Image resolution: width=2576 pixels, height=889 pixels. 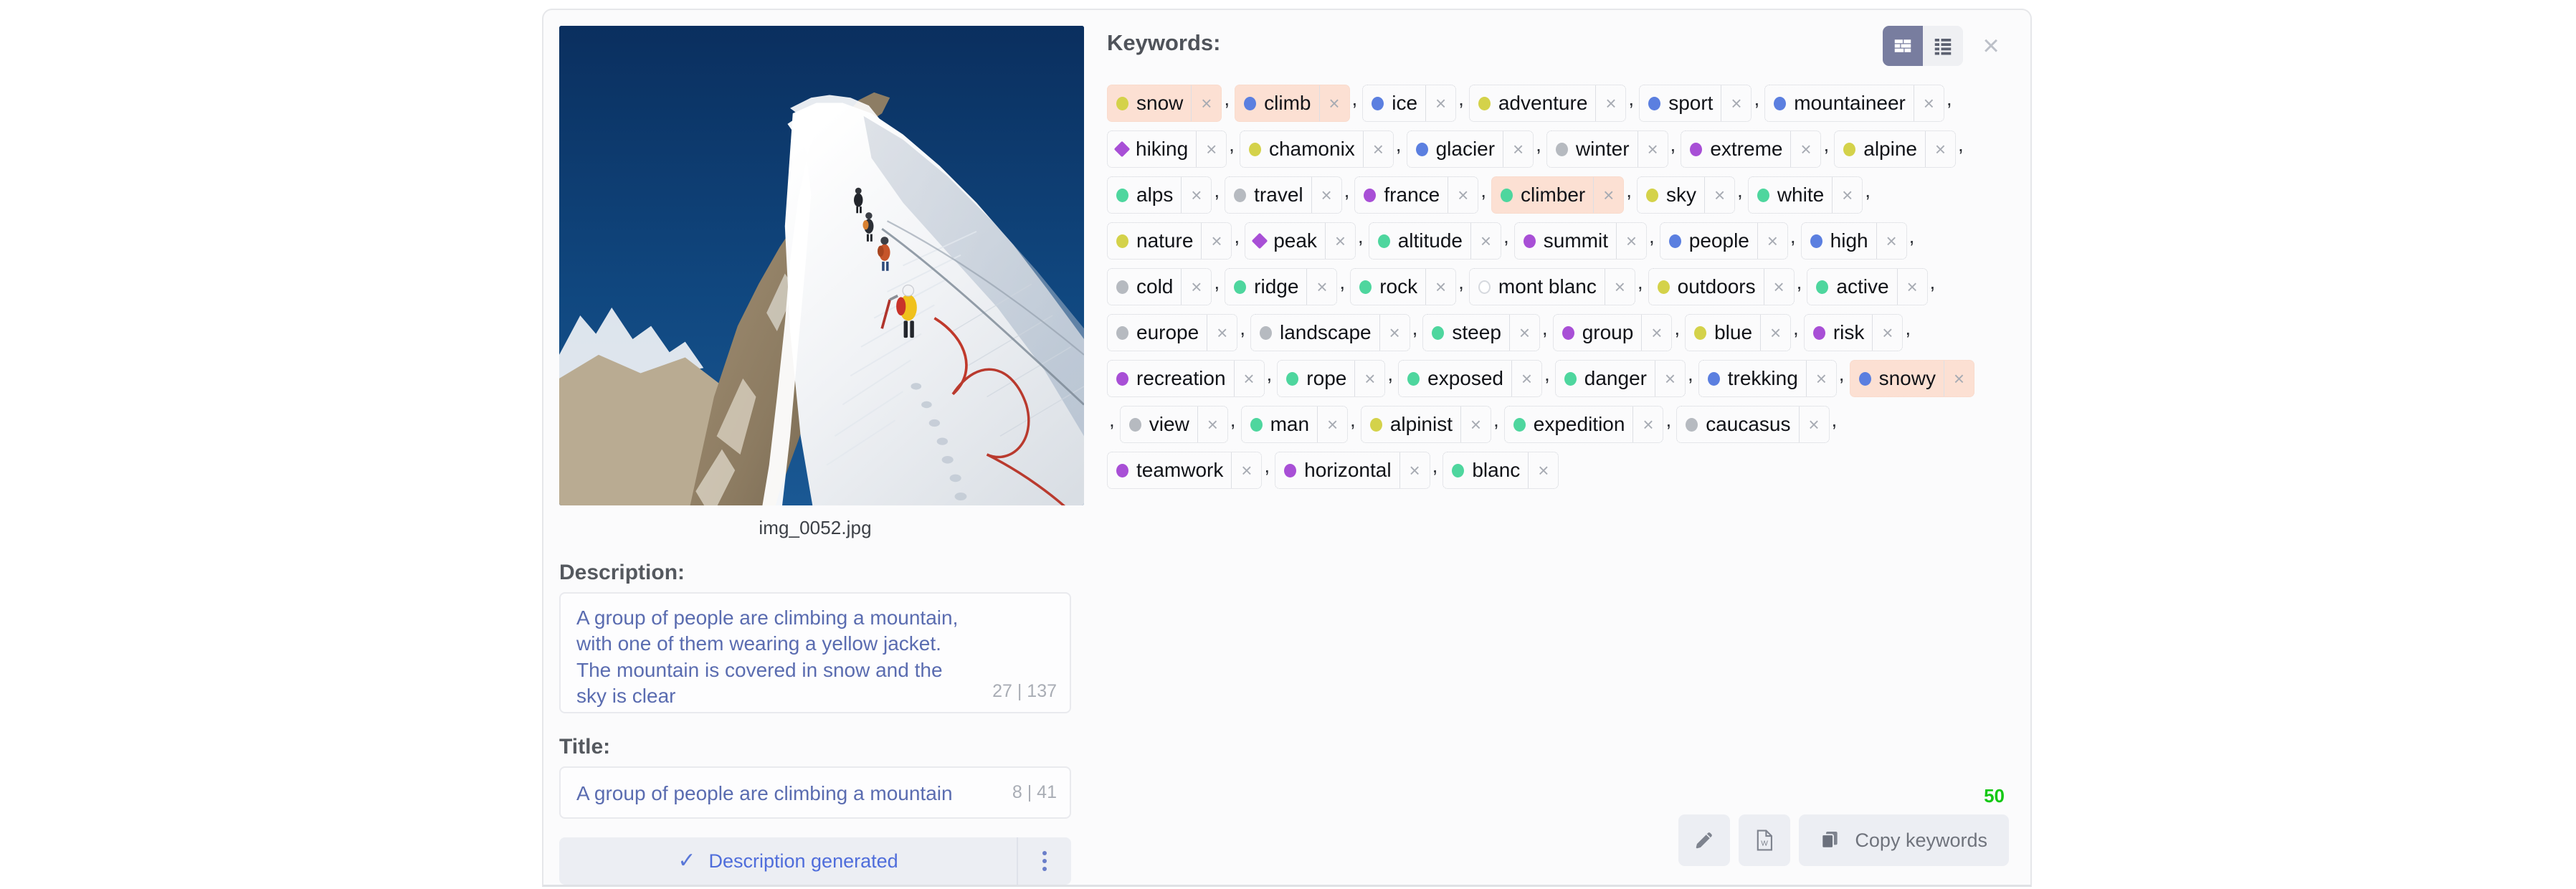 I want to click on keyword-tag: travel ×, so click(x=1283, y=195).